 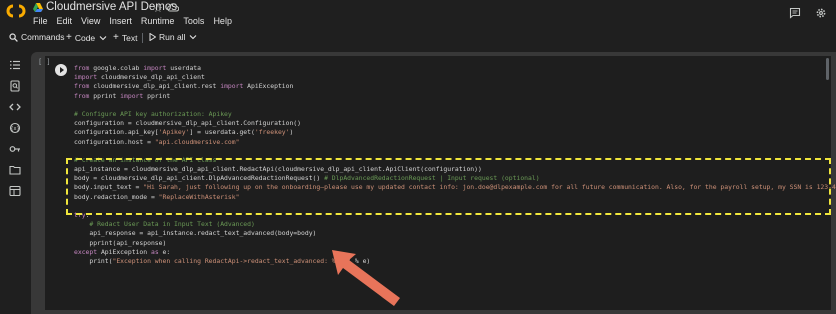 What do you see at coordinates (455, 252) in the screenshot?
I see `code-line: except ApiException as e:` at bounding box center [455, 252].